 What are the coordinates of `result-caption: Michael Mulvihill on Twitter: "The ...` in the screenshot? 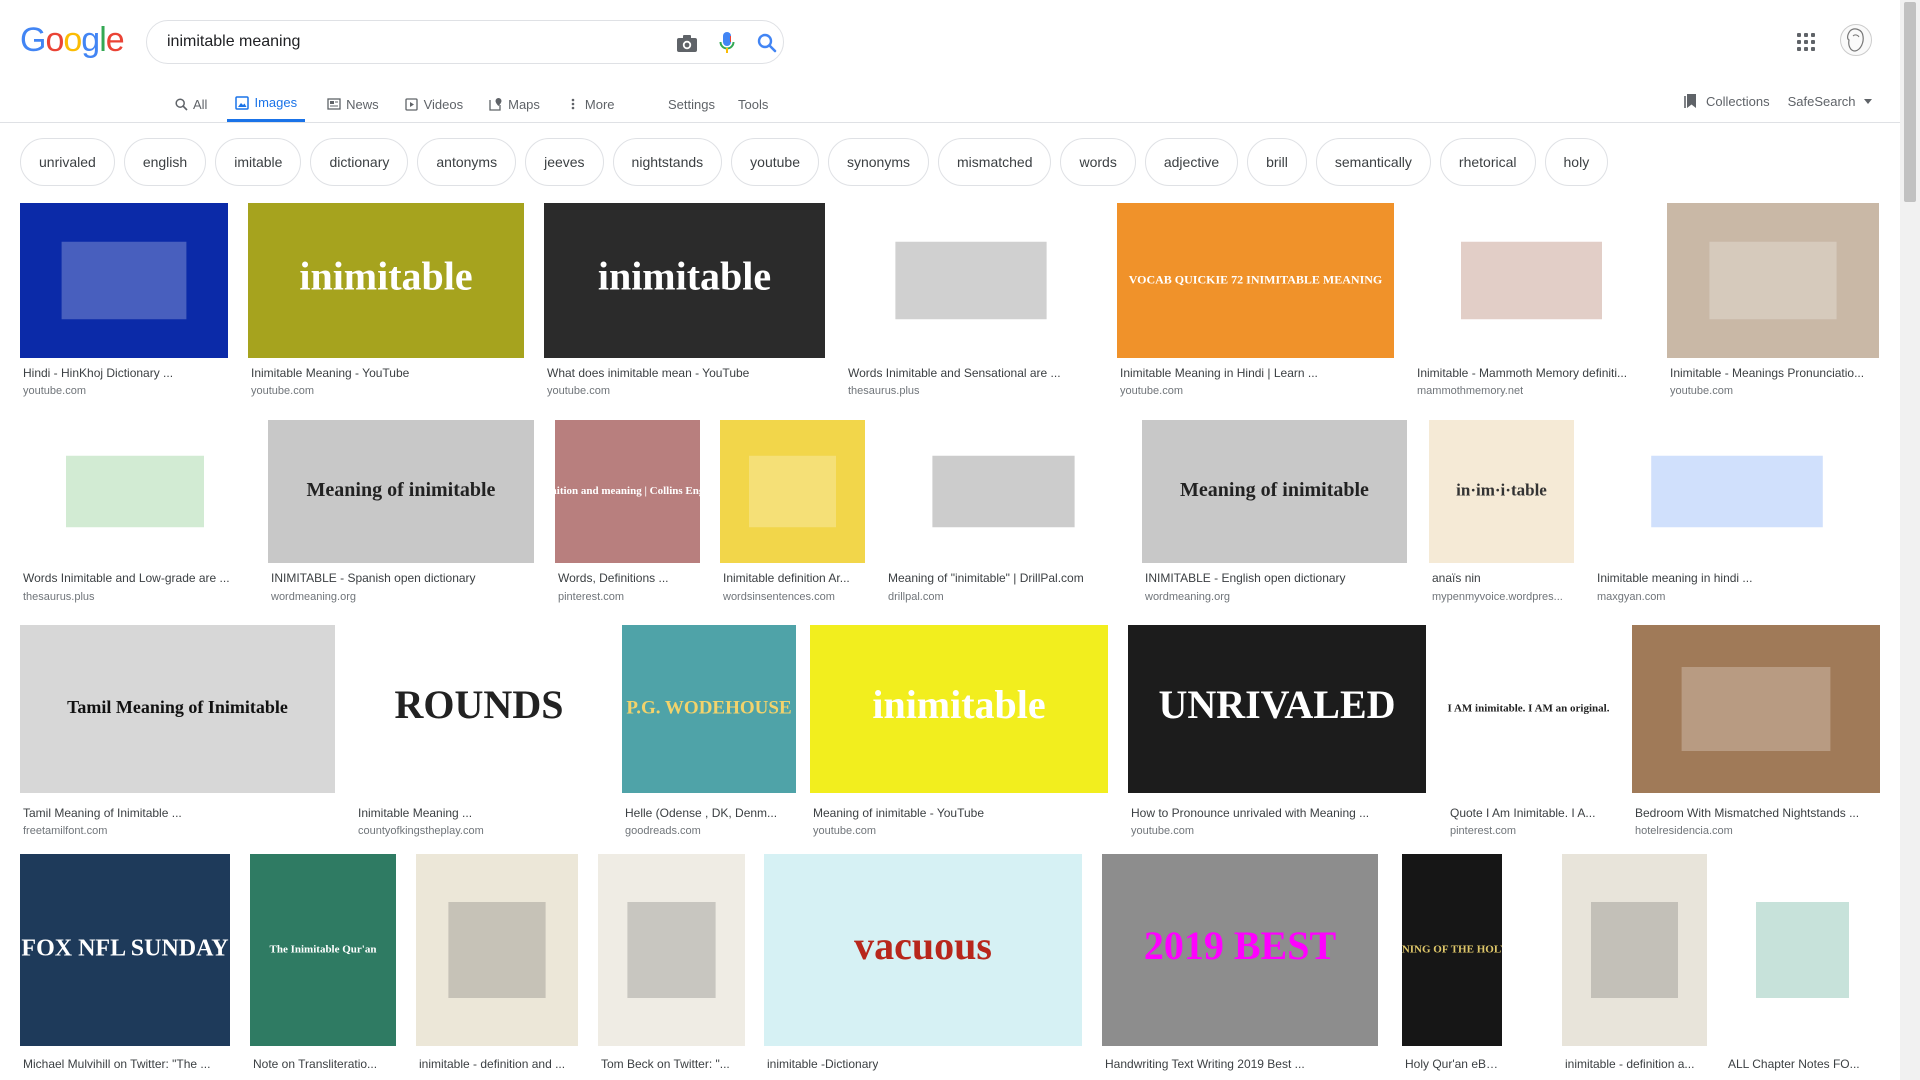 It's located at (116, 1064).